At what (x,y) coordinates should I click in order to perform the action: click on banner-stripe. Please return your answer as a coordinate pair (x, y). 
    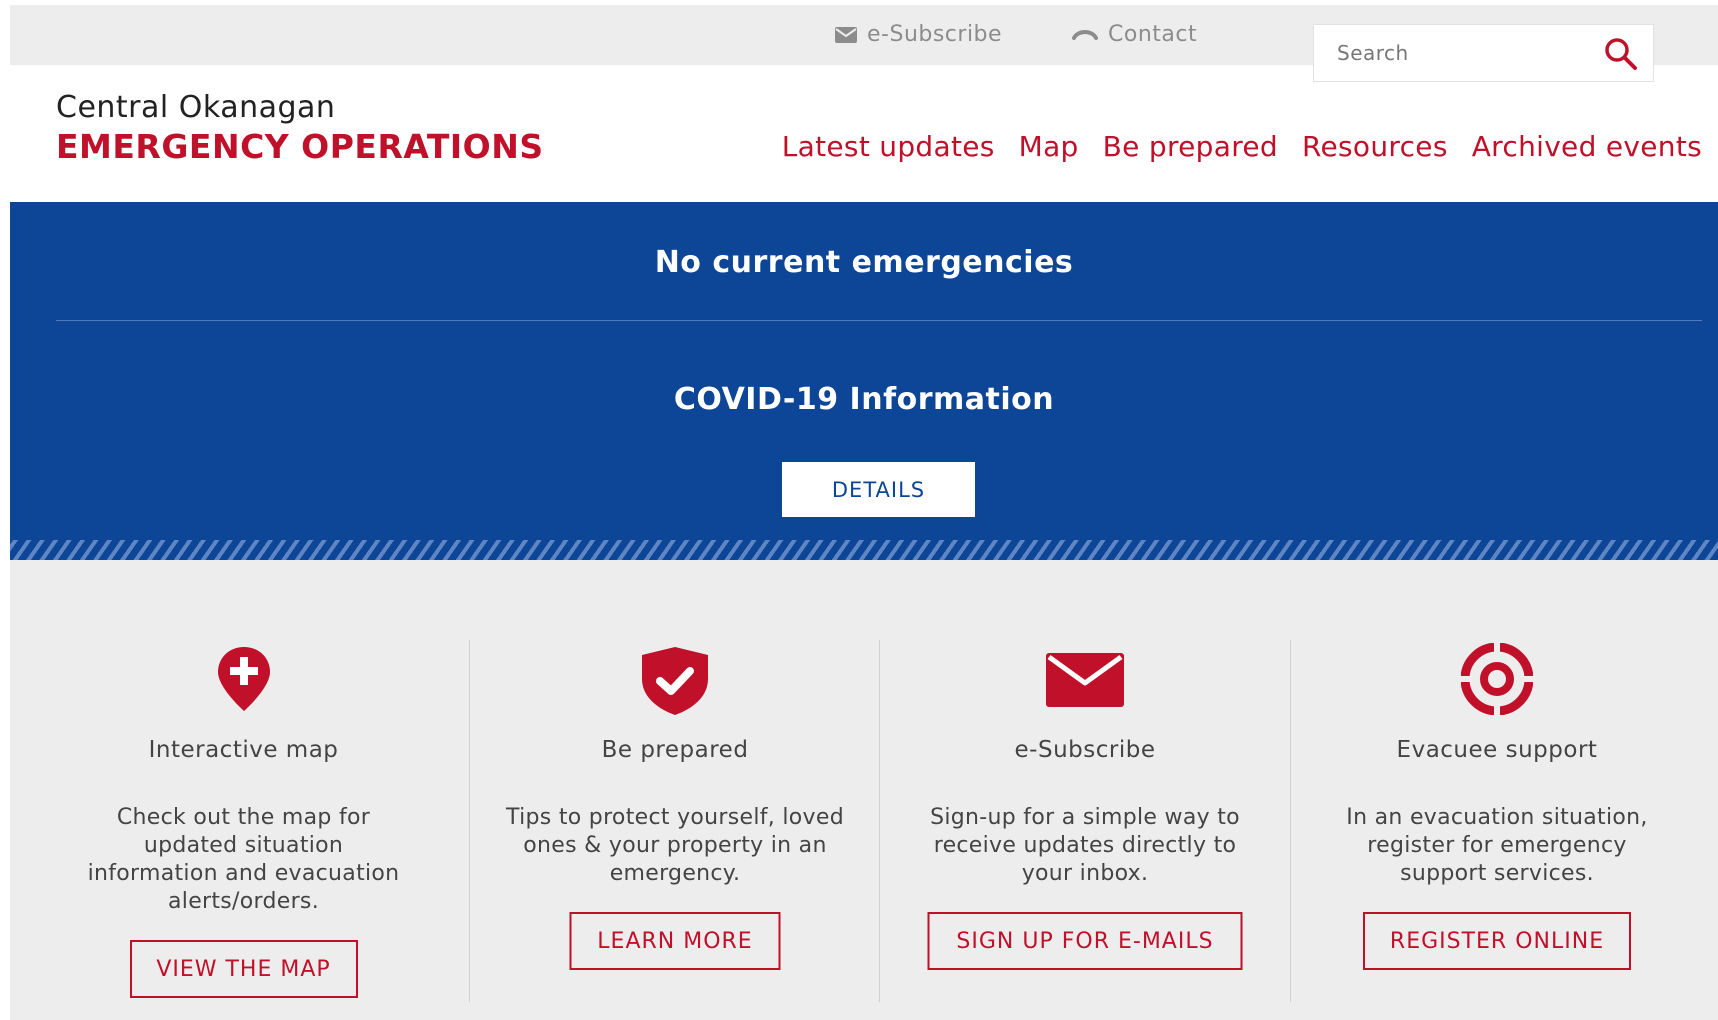
    Looking at the image, I should click on (864, 550).